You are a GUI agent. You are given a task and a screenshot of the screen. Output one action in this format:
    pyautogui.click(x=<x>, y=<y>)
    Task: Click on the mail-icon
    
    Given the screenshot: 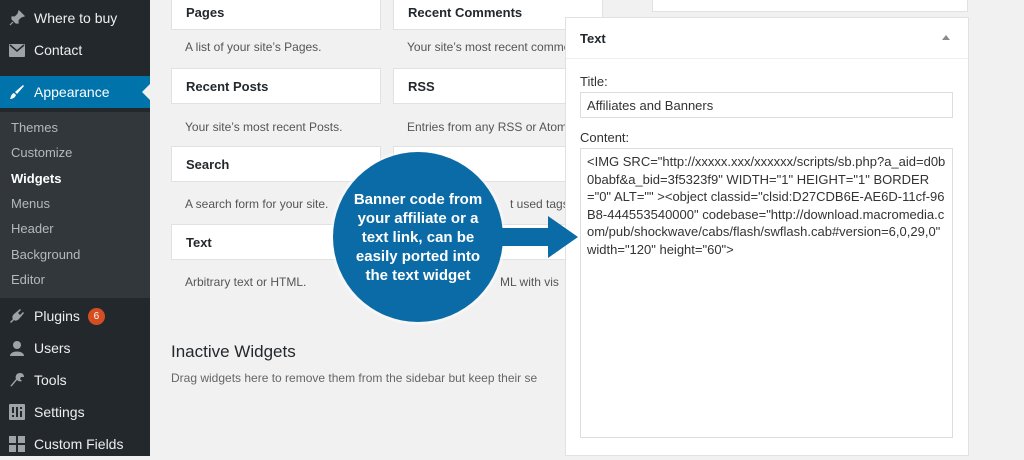 What is the action you would take?
    pyautogui.click(x=17, y=50)
    